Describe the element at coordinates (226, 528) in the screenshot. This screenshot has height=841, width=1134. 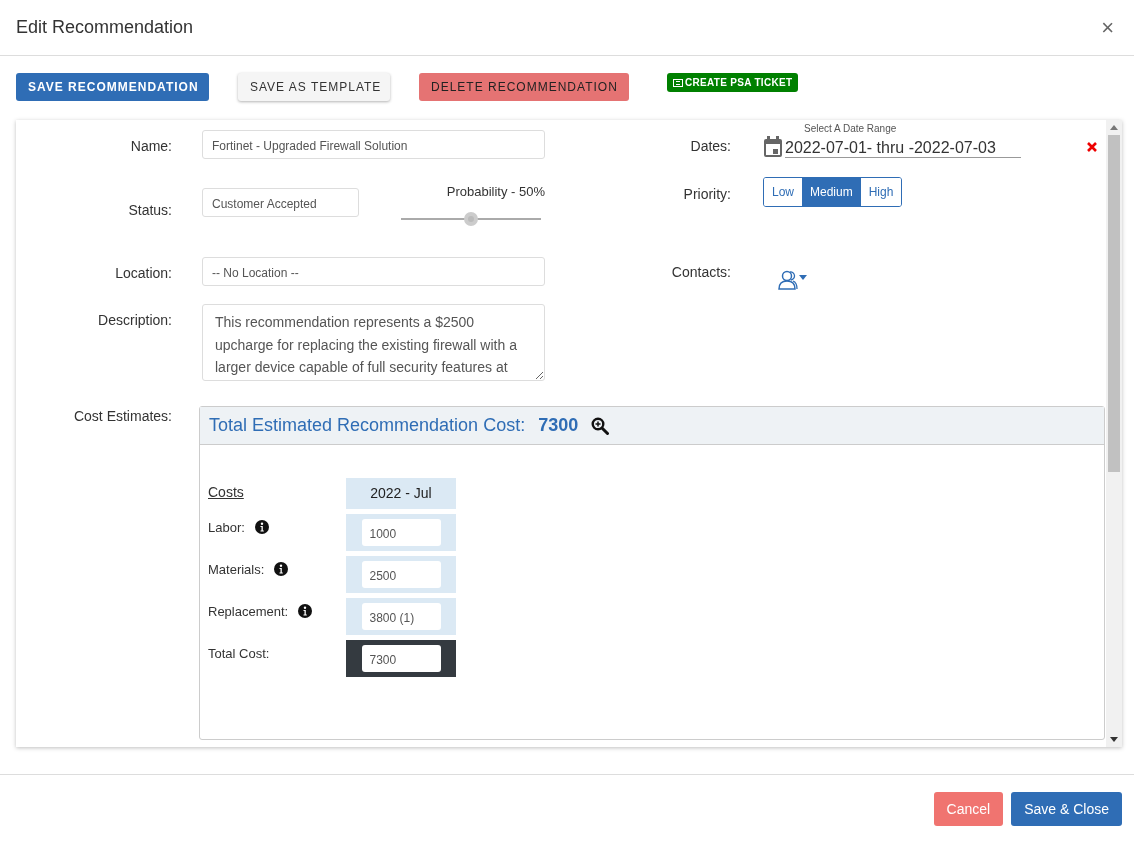
I see `cost-label: Labor:` at that location.